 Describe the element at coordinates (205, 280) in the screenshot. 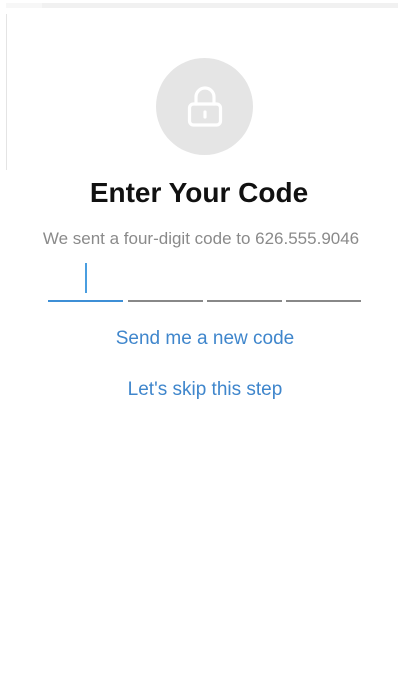

I see `code-input-row` at that location.